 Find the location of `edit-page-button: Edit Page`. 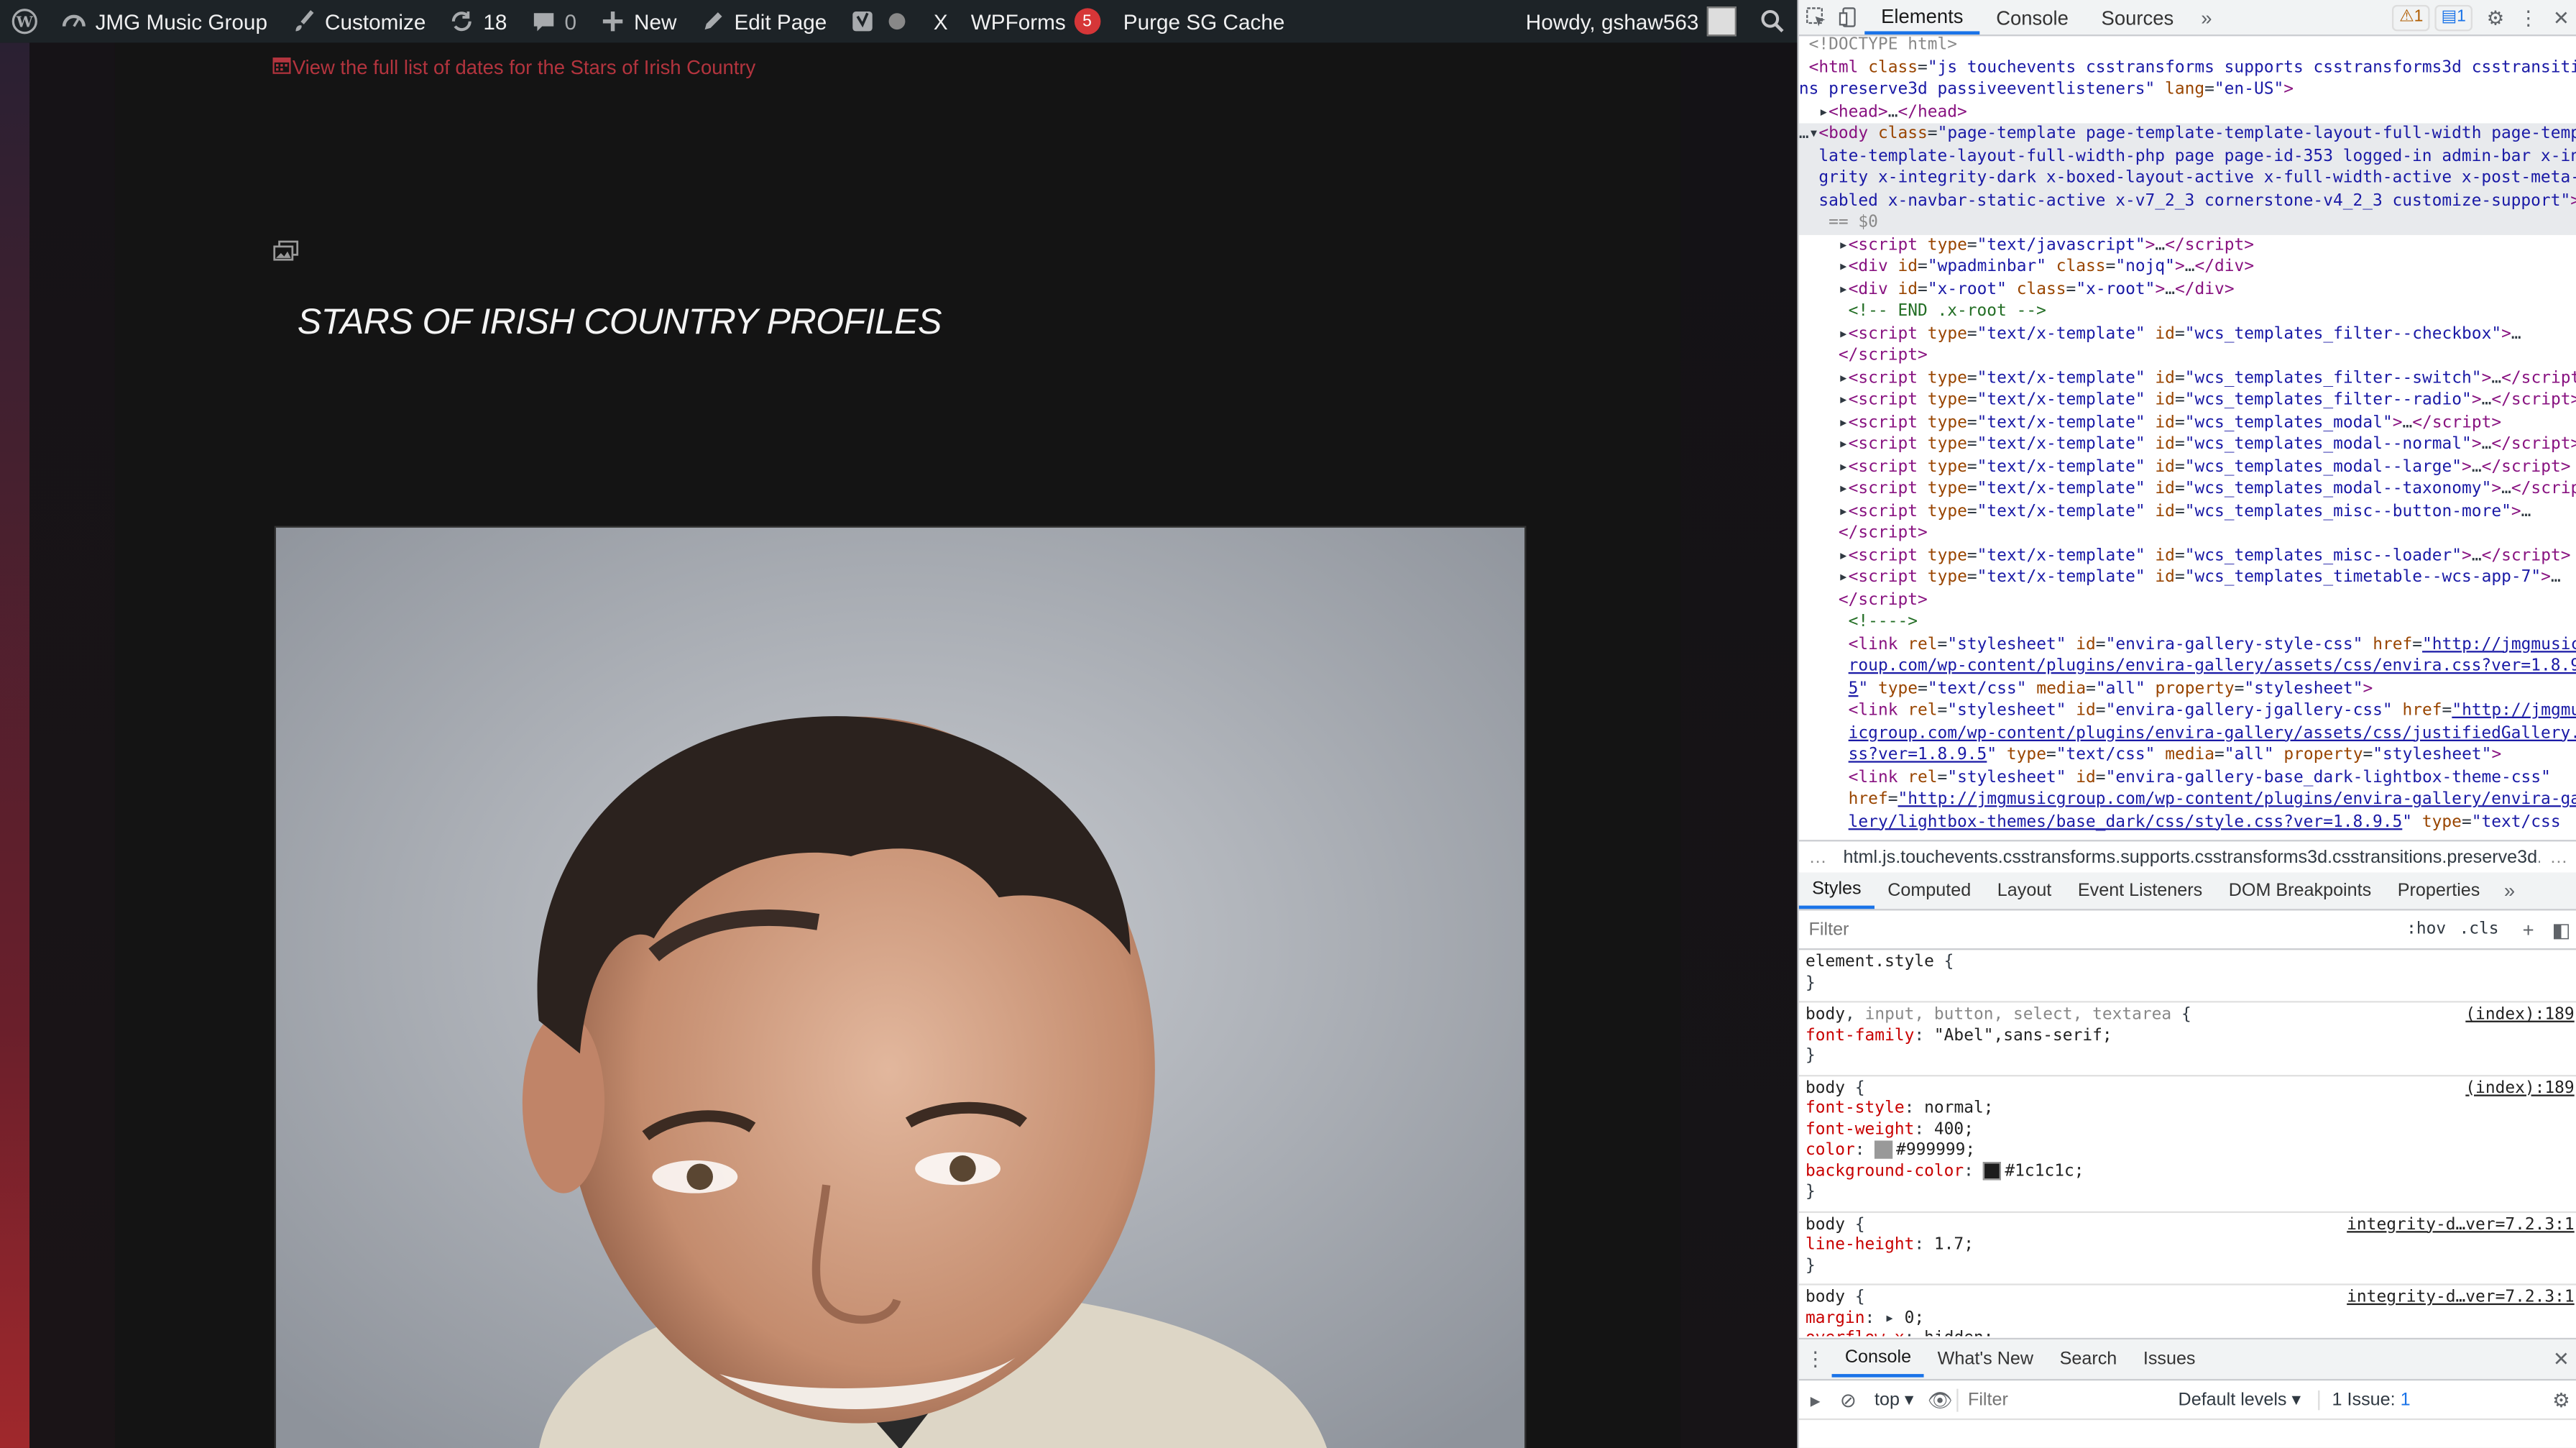

edit-page-button: Edit Page is located at coordinates (763, 21).